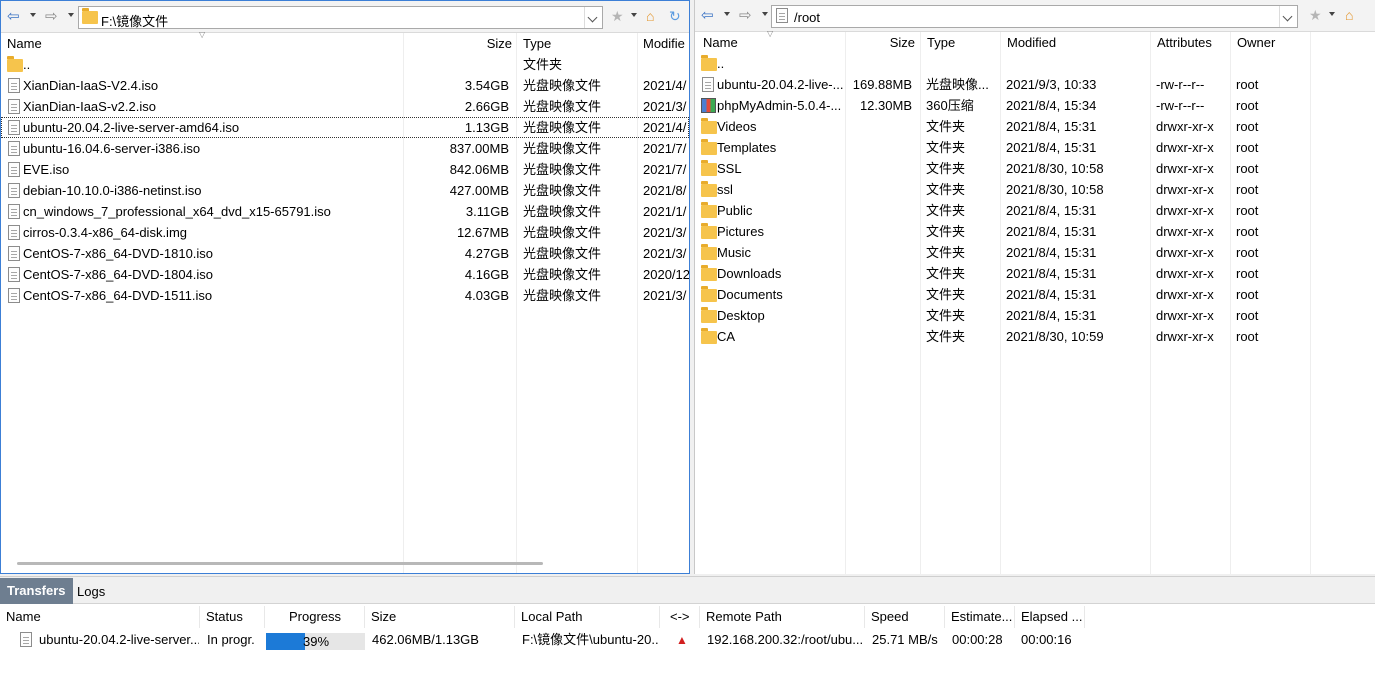 The width and height of the screenshot is (1375, 675). What do you see at coordinates (680, 617) in the screenshot?
I see `column-direction: <->` at bounding box center [680, 617].